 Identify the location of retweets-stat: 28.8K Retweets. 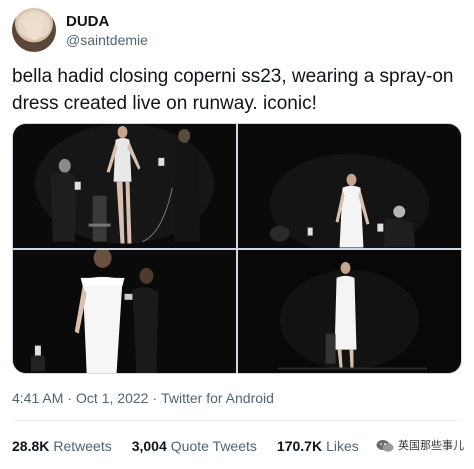
(62, 446).